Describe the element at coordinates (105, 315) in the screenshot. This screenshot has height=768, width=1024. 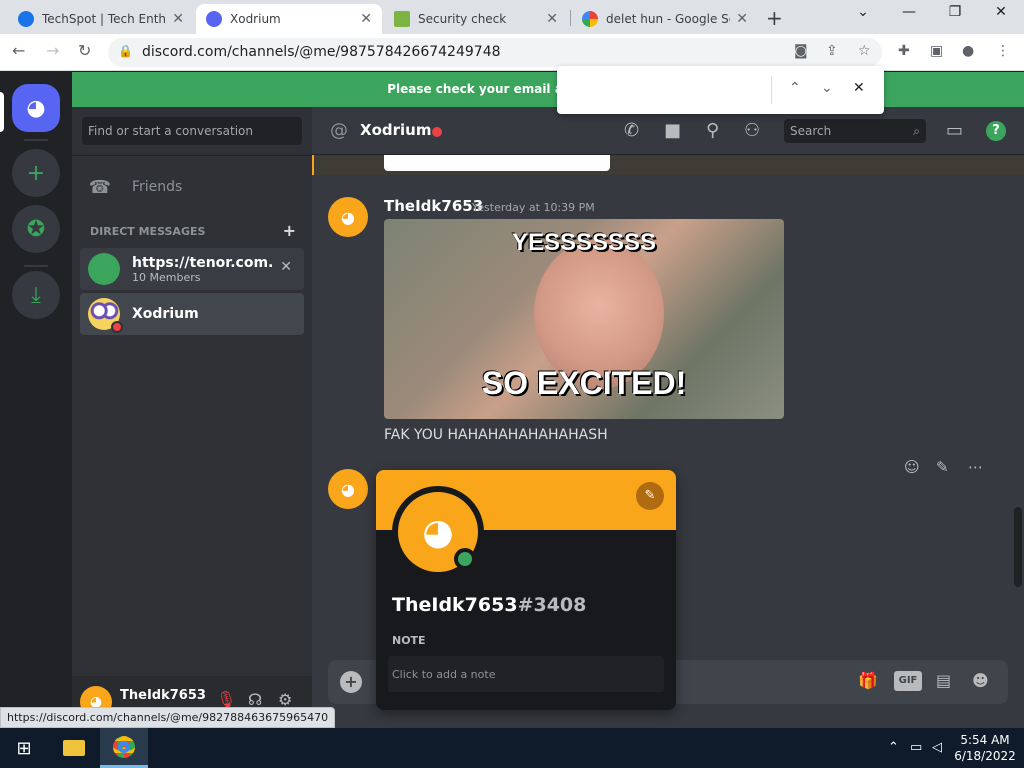
I see `avatar` at that location.